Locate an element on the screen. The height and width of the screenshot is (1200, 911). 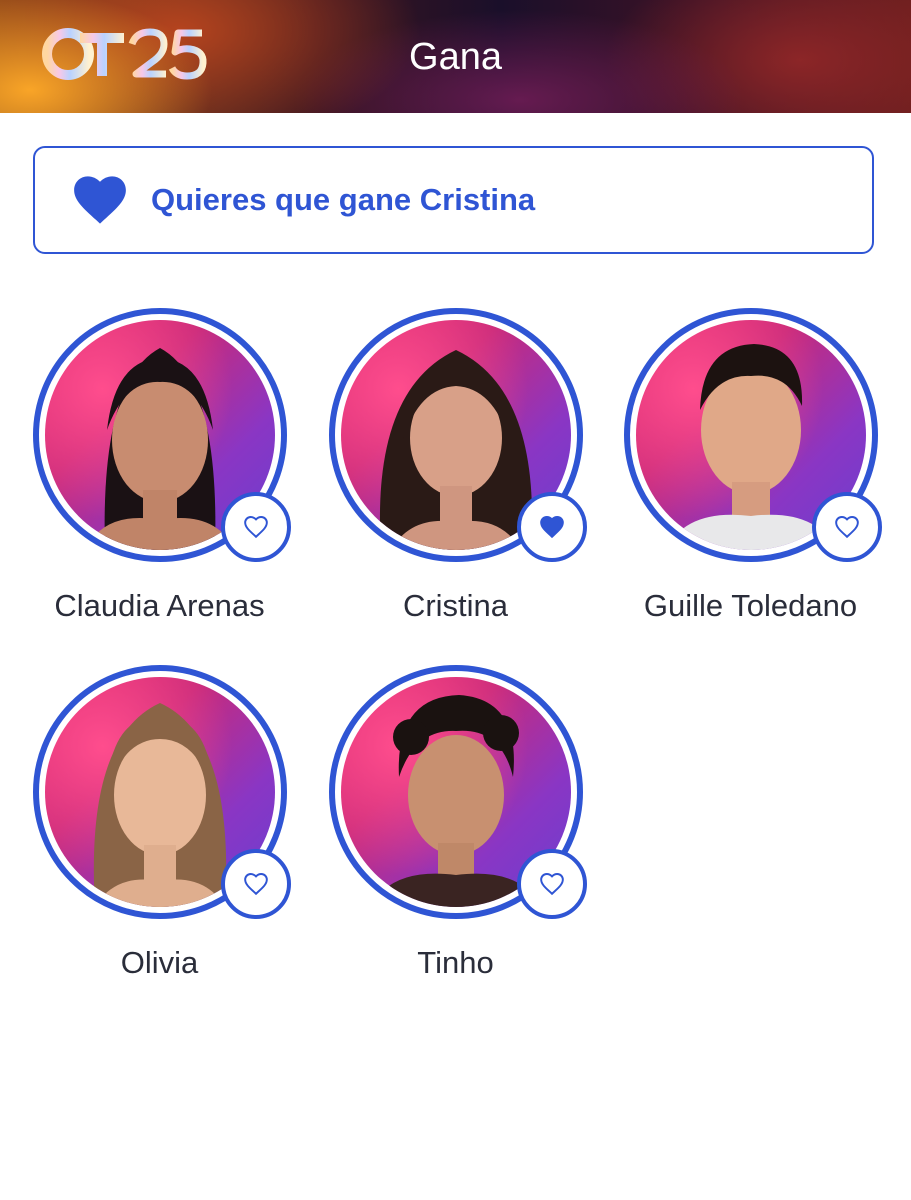
contestant-name: Olivia is located at coordinates (159, 962).